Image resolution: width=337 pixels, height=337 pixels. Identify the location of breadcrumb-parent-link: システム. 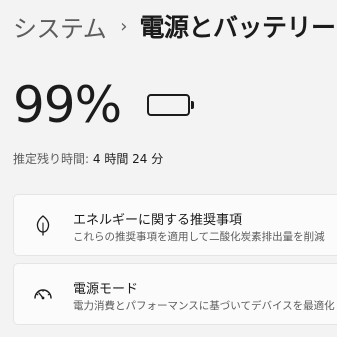
(60, 26).